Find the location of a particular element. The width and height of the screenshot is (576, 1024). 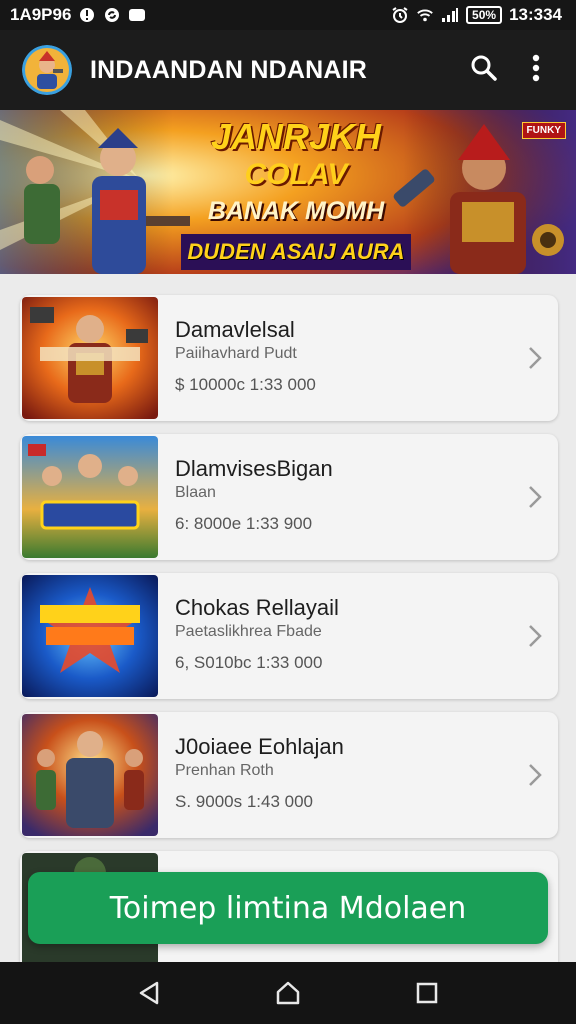

app-title: INDAANDAN NDANAIR is located at coordinates (228, 69).